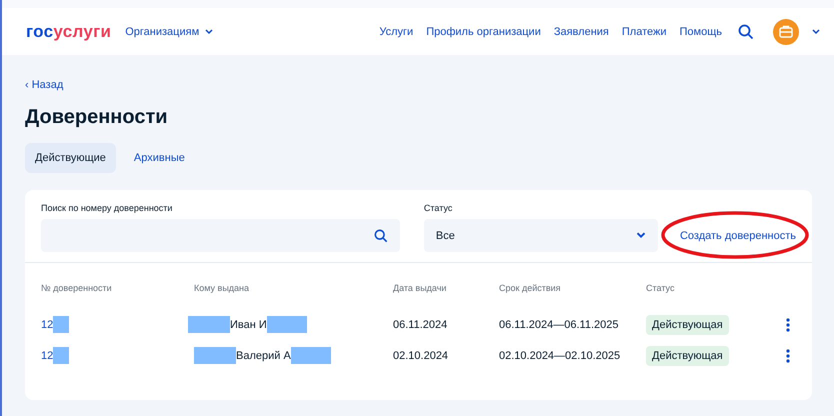 This screenshot has width=834, height=416. Describe the element at coordinates (420, 288) in the screenshot. I see `column-header: Дата выдачи` at that location.